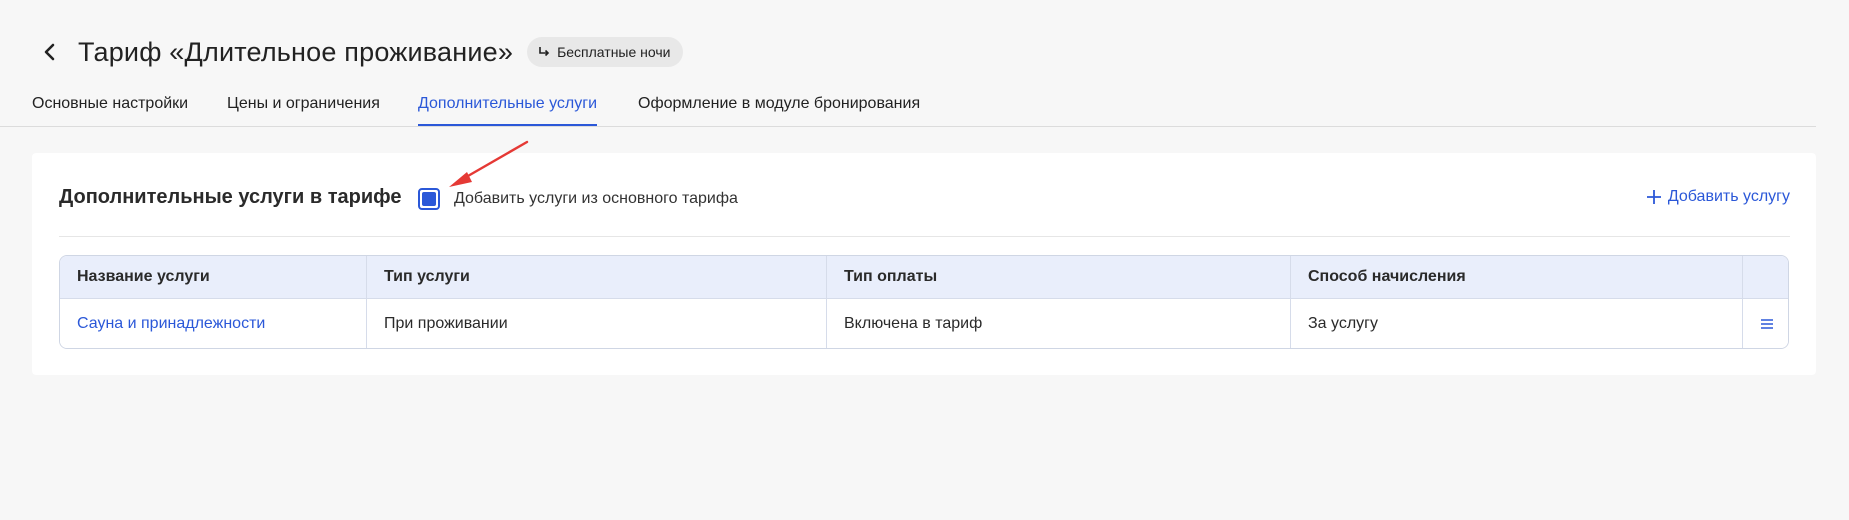 The width and height of the screenshot is (1849, 520). I want to click on service-type-cell: При проживании, so click(597, 323).